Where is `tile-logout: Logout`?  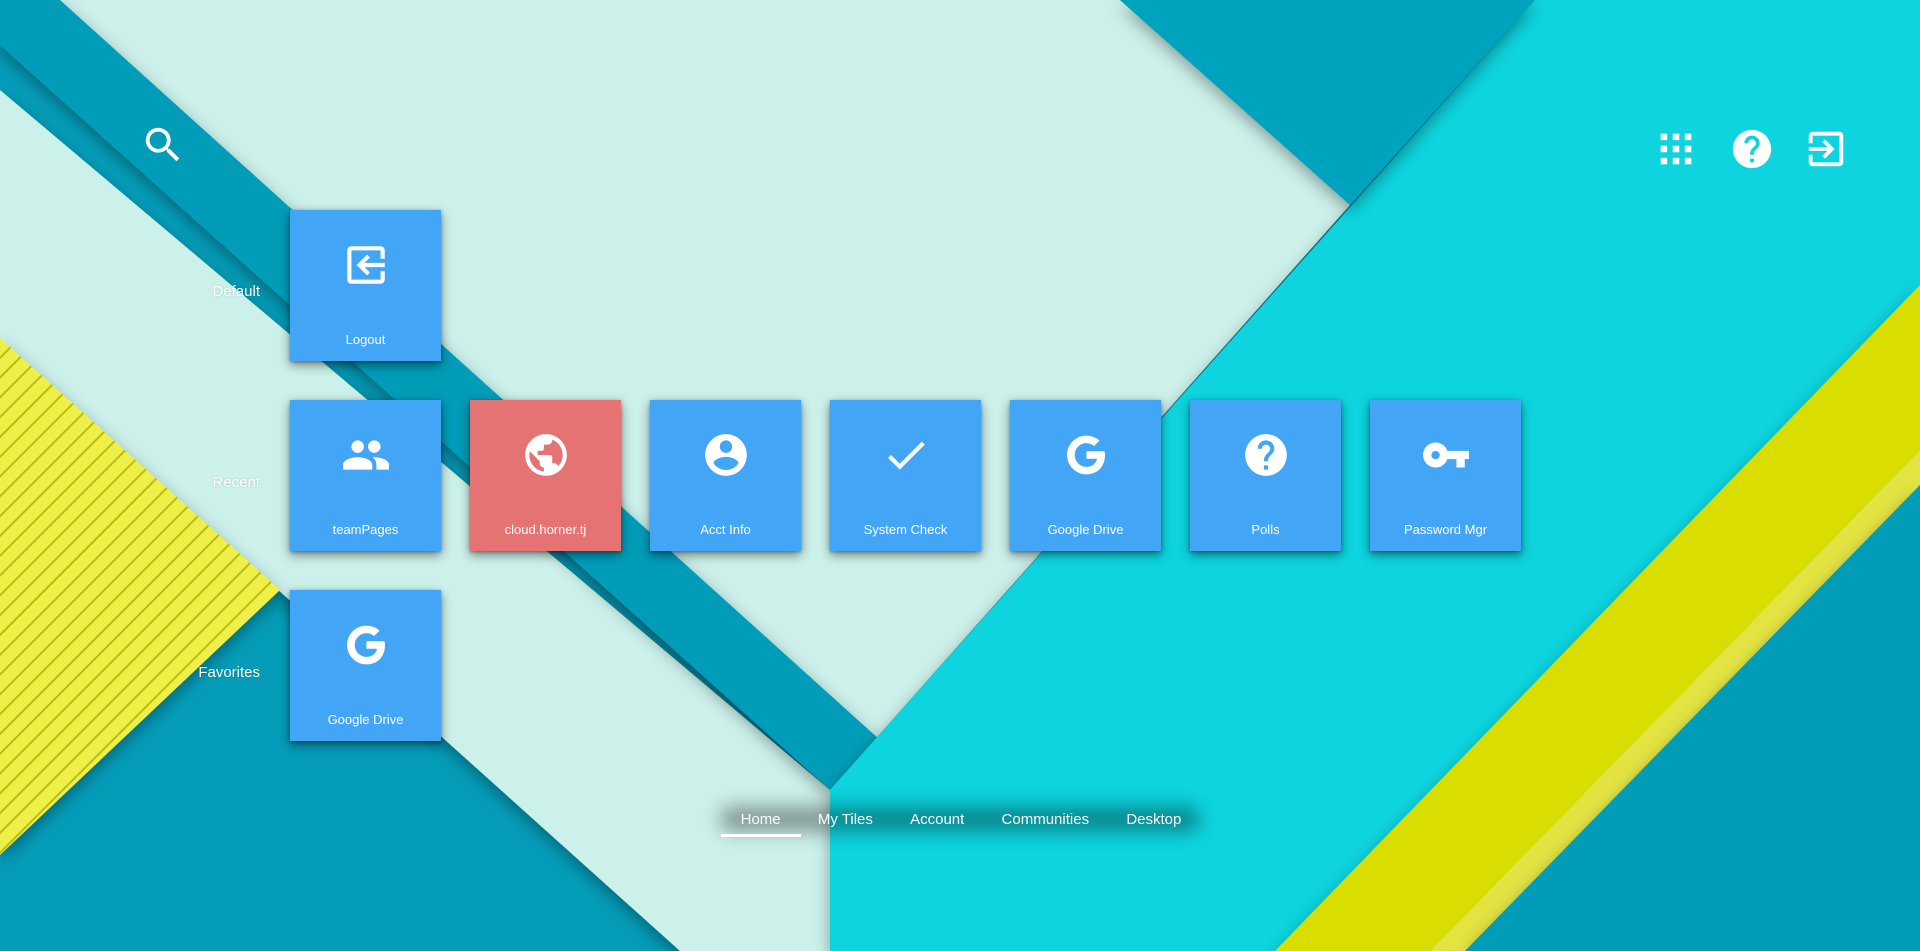 tile-logout: Logout is located at coordinates (365, 285).